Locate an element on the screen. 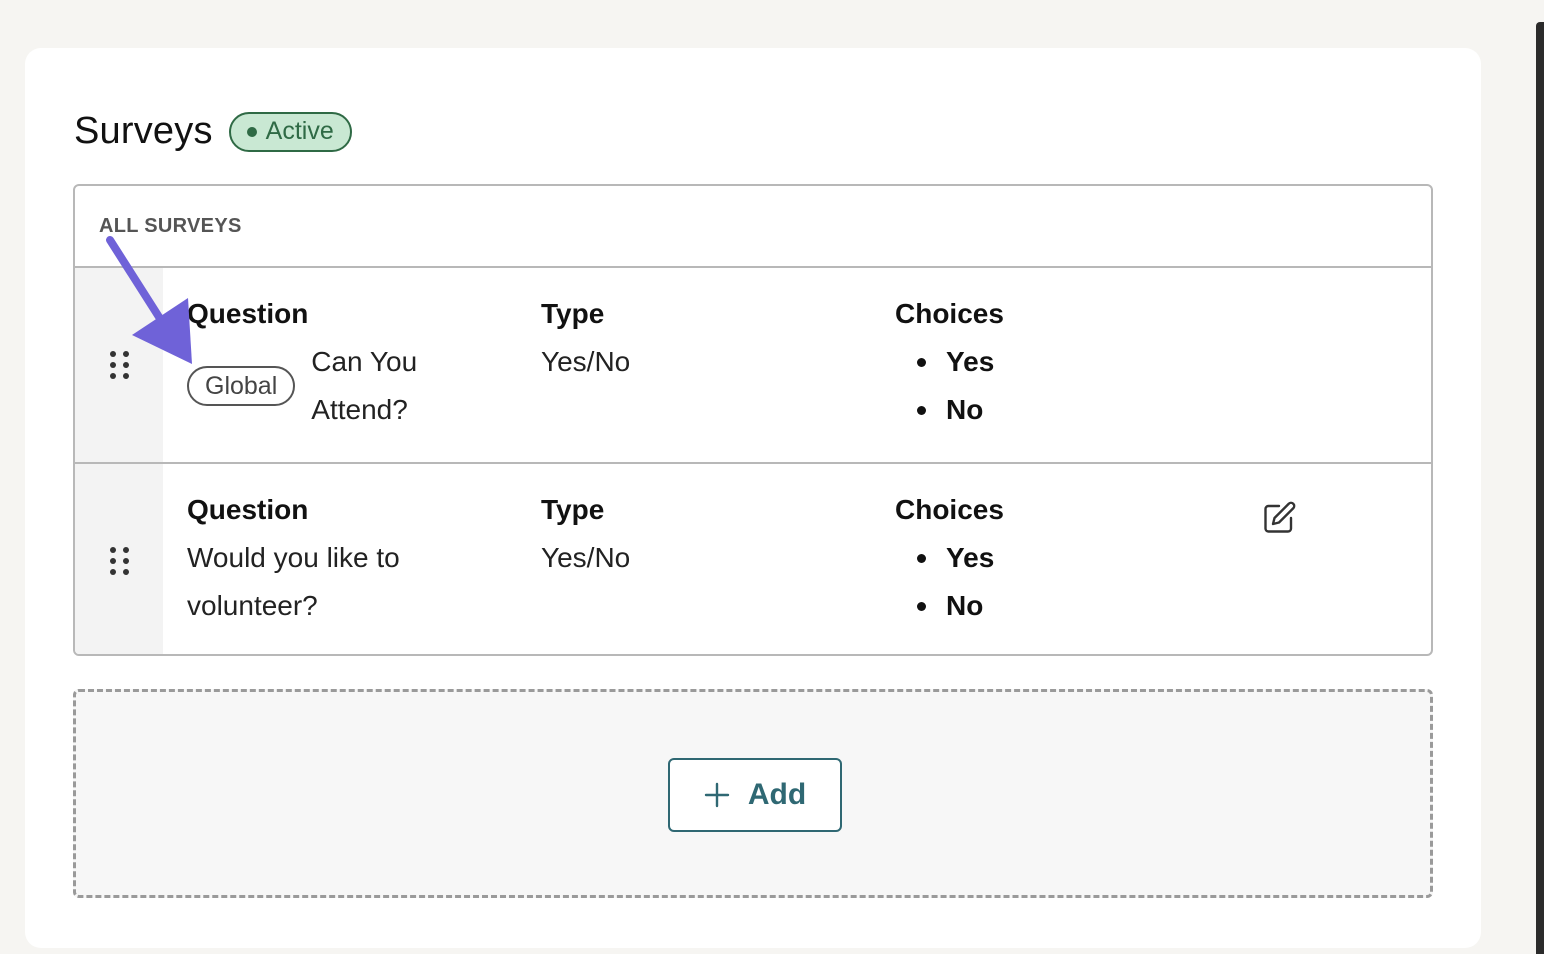 This screenshot has width=1544, height=954. status-badge: Active is located at coordinates (290, 131).